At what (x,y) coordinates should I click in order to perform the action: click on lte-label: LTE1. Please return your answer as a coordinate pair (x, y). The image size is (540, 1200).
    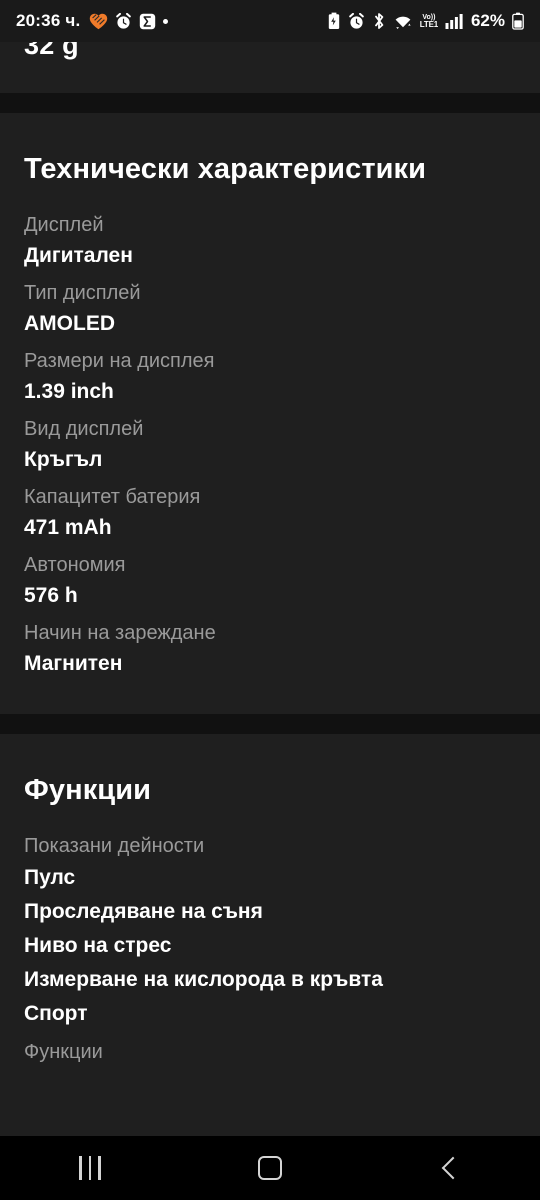
    Looking at the image, I should click on (428, 24).